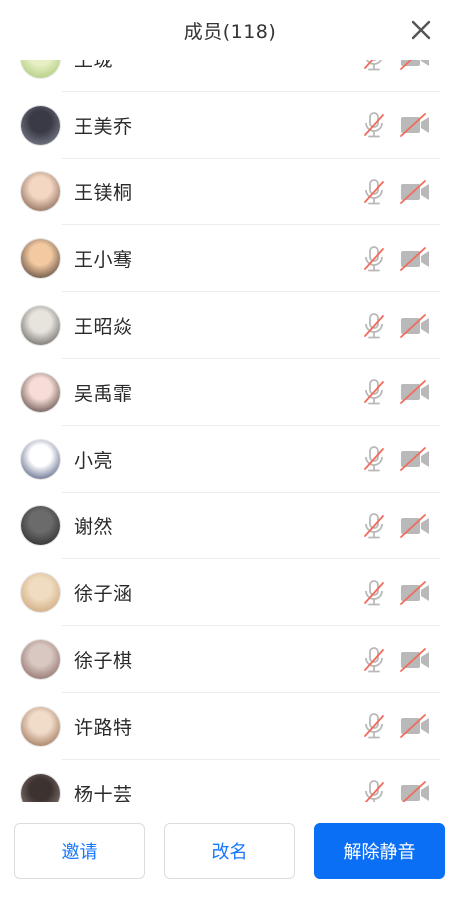  I want to click on members-header: 成员(118), so click(230, 30).